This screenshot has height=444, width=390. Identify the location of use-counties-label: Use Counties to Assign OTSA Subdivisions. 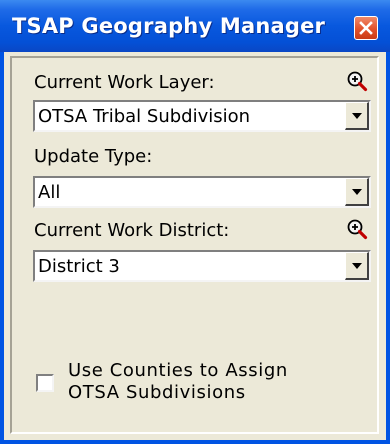
(178, 382).